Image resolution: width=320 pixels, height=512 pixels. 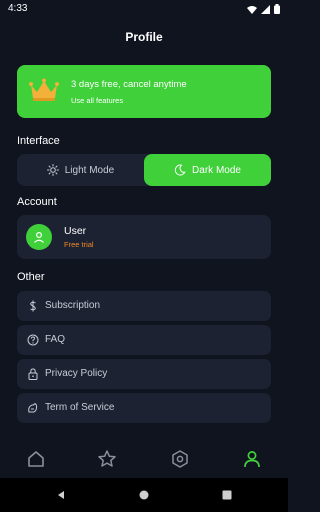 What do you see at coordinates (144, 459) in the screenshot?
I see `bottom-nav` at bounding box center [144, 459].